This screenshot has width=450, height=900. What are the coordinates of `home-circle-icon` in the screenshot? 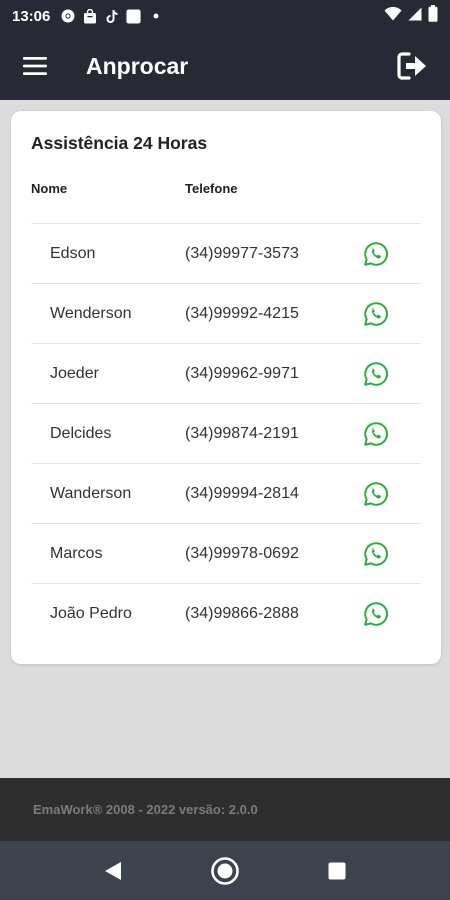 It's located at (225, 870).